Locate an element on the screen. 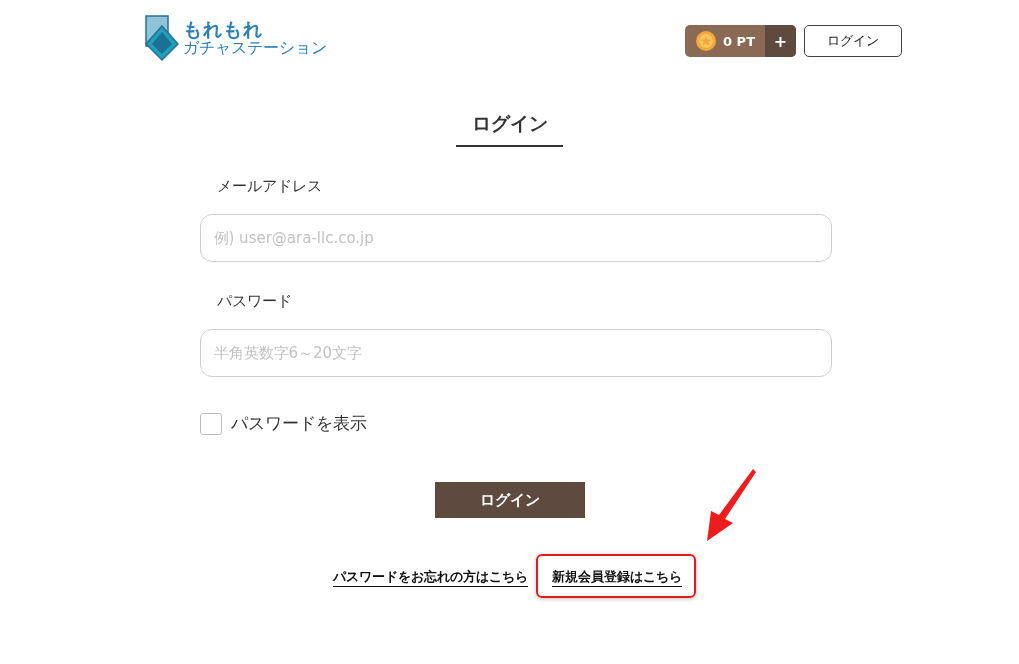 The height and width of the screenshot is (664, 1019). show-password-label: パスワードを表示 is located at coordinates (298, 423).